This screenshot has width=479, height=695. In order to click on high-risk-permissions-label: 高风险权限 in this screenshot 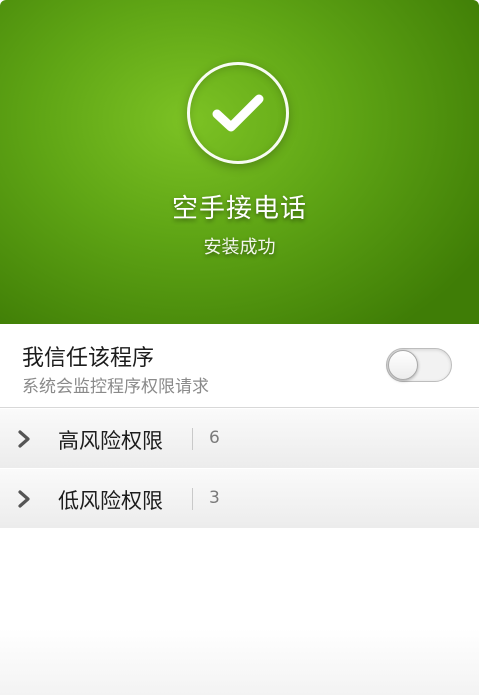, I will do `click(110, 441)`.